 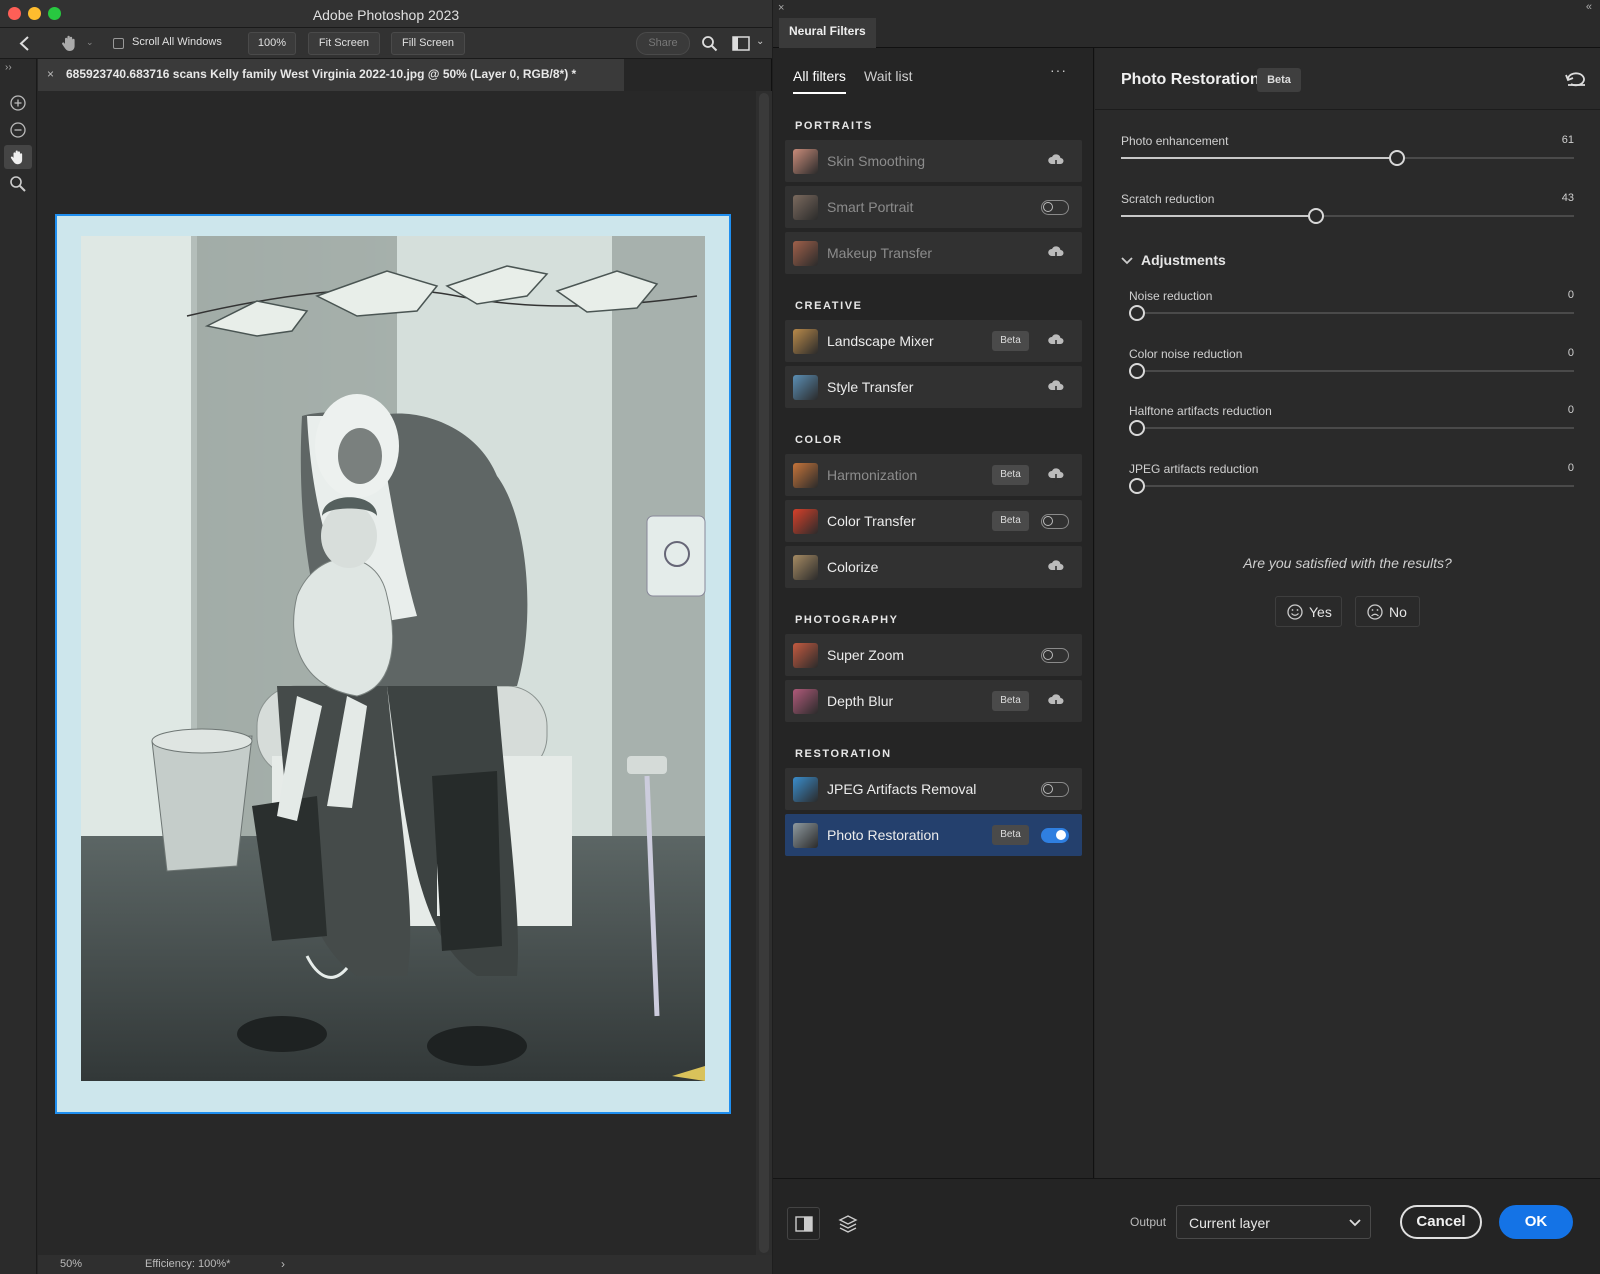 I want to click on jpeg-artifacts-reduction-slider: JPEG artifacts reduction 0, so click(x=1351, y=486).